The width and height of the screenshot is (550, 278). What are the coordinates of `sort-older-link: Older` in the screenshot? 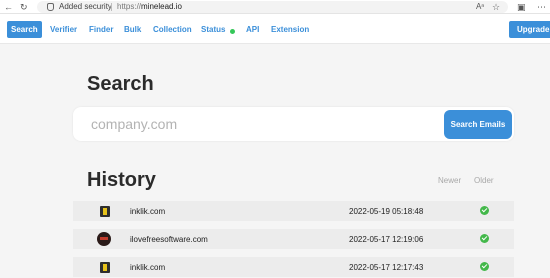 It's located at (484, 180).